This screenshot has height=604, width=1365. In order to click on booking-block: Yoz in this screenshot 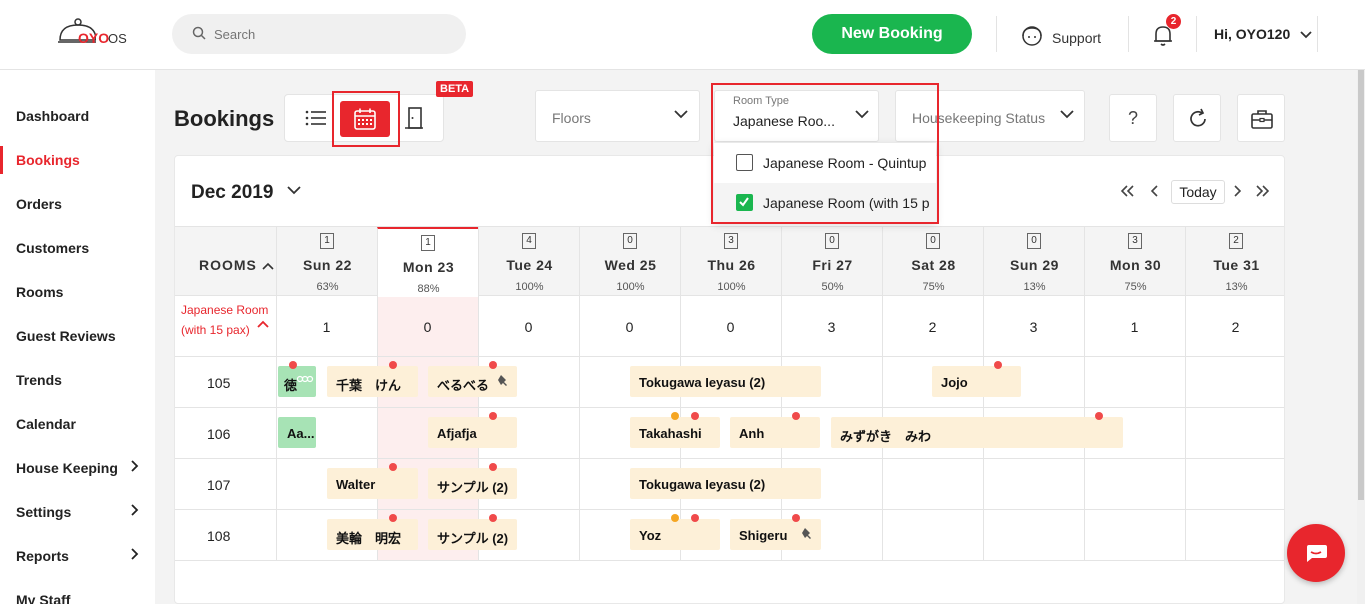, I will do `click(675, 532)`.